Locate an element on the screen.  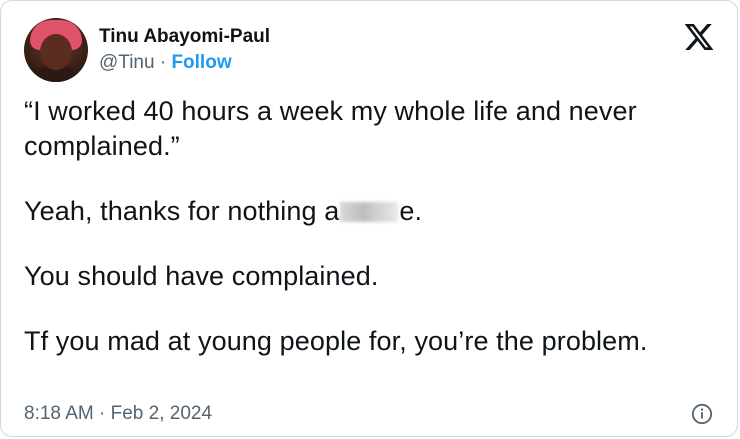
censored-word is located at coordinates (369, 212).